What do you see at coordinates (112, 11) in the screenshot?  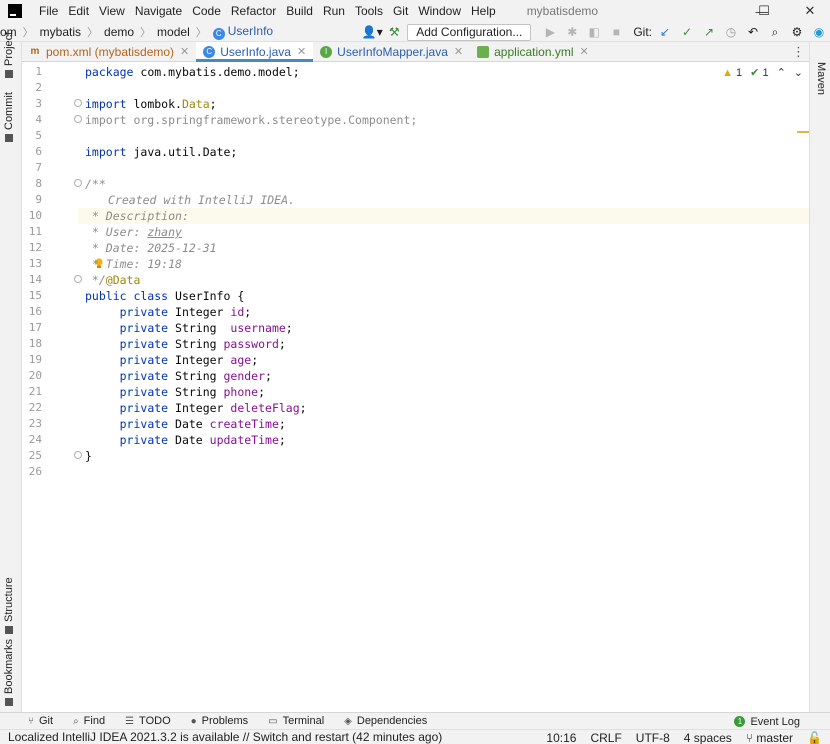 I see `menu-view: View` at bounding box center [112, 11].